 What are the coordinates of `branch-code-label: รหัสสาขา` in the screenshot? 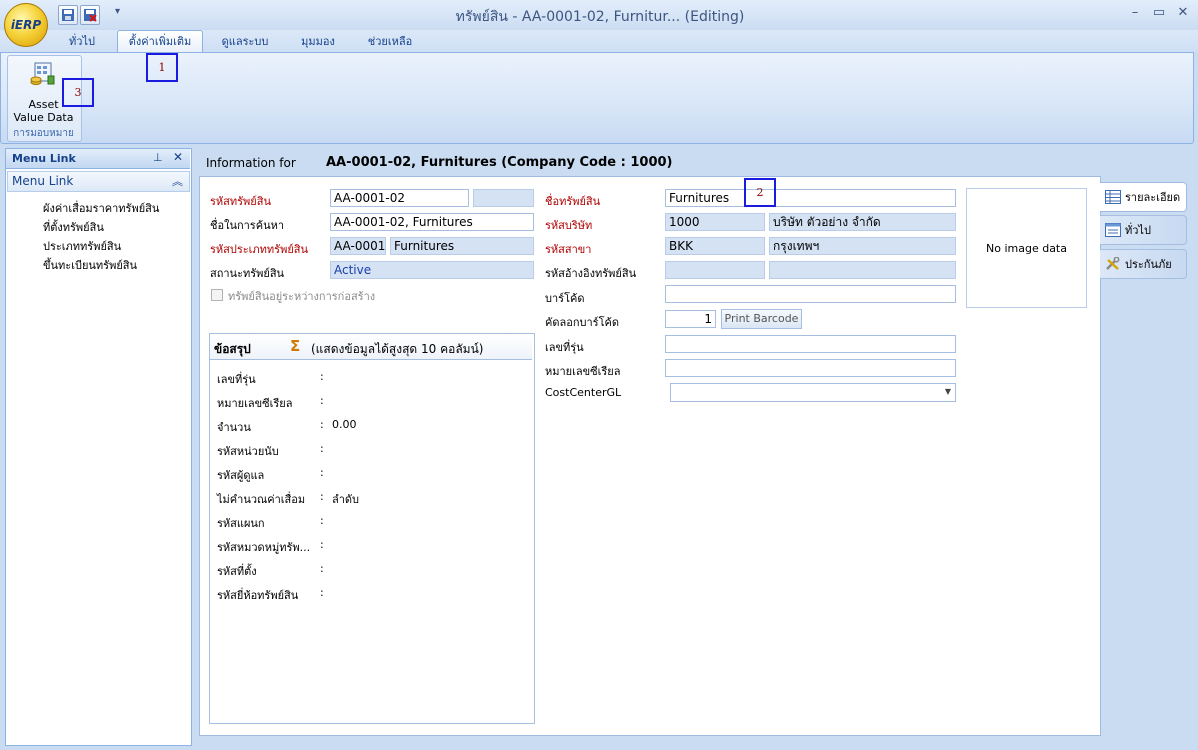 It's located at (568, 249).